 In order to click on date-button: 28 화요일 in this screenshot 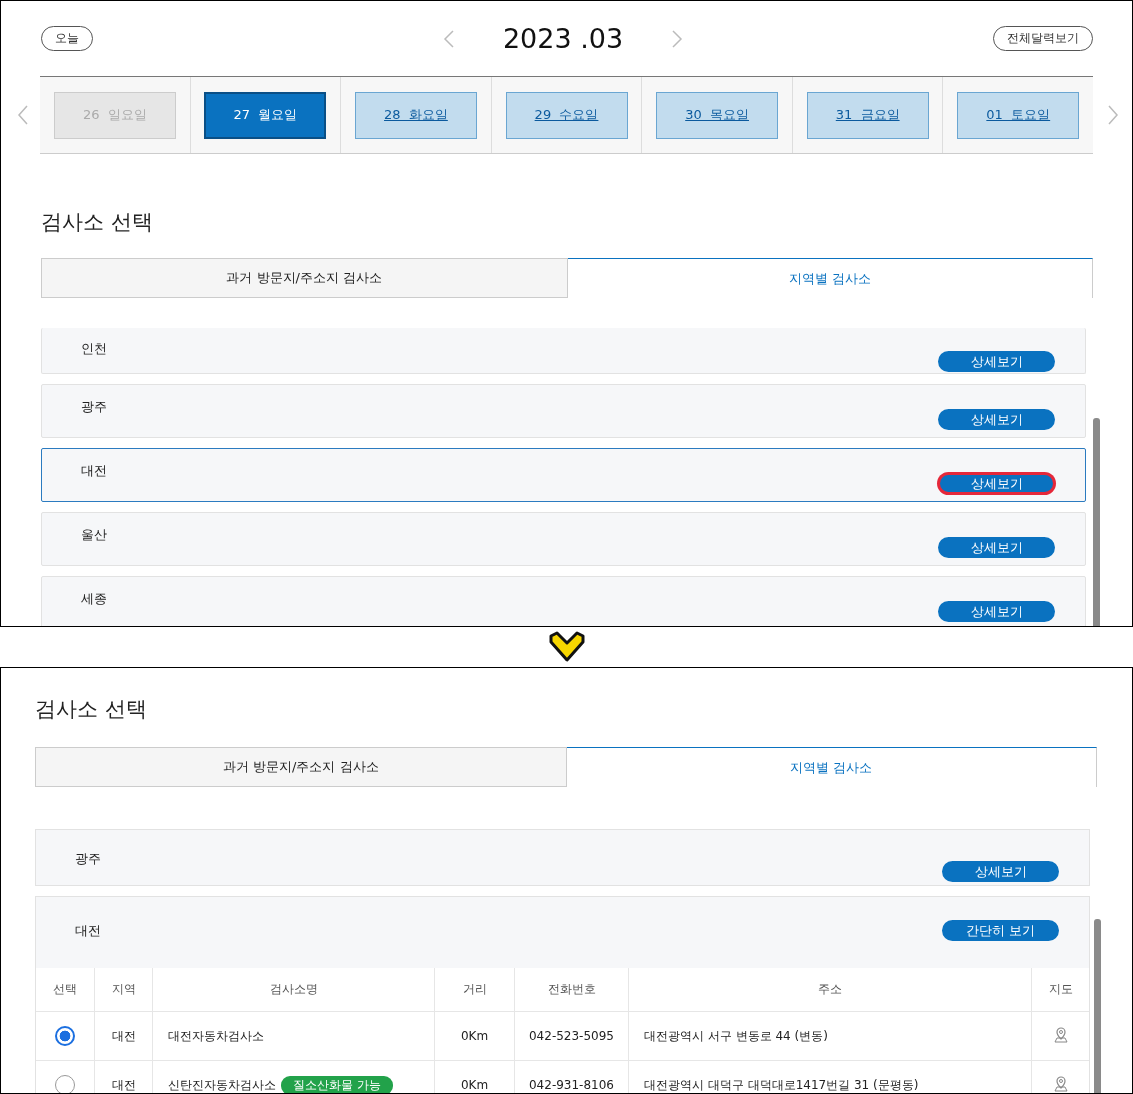, I will do `click(415, 115)`.